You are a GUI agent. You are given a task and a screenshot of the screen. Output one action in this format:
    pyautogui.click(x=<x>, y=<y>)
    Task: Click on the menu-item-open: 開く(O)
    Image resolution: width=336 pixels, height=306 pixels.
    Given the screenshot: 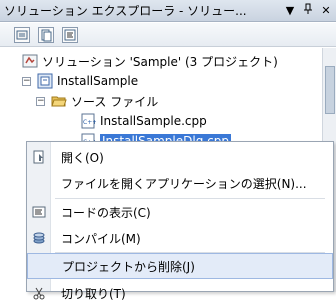 What is the action you would take?
    pyautogui.click(x=180, y=157)
    